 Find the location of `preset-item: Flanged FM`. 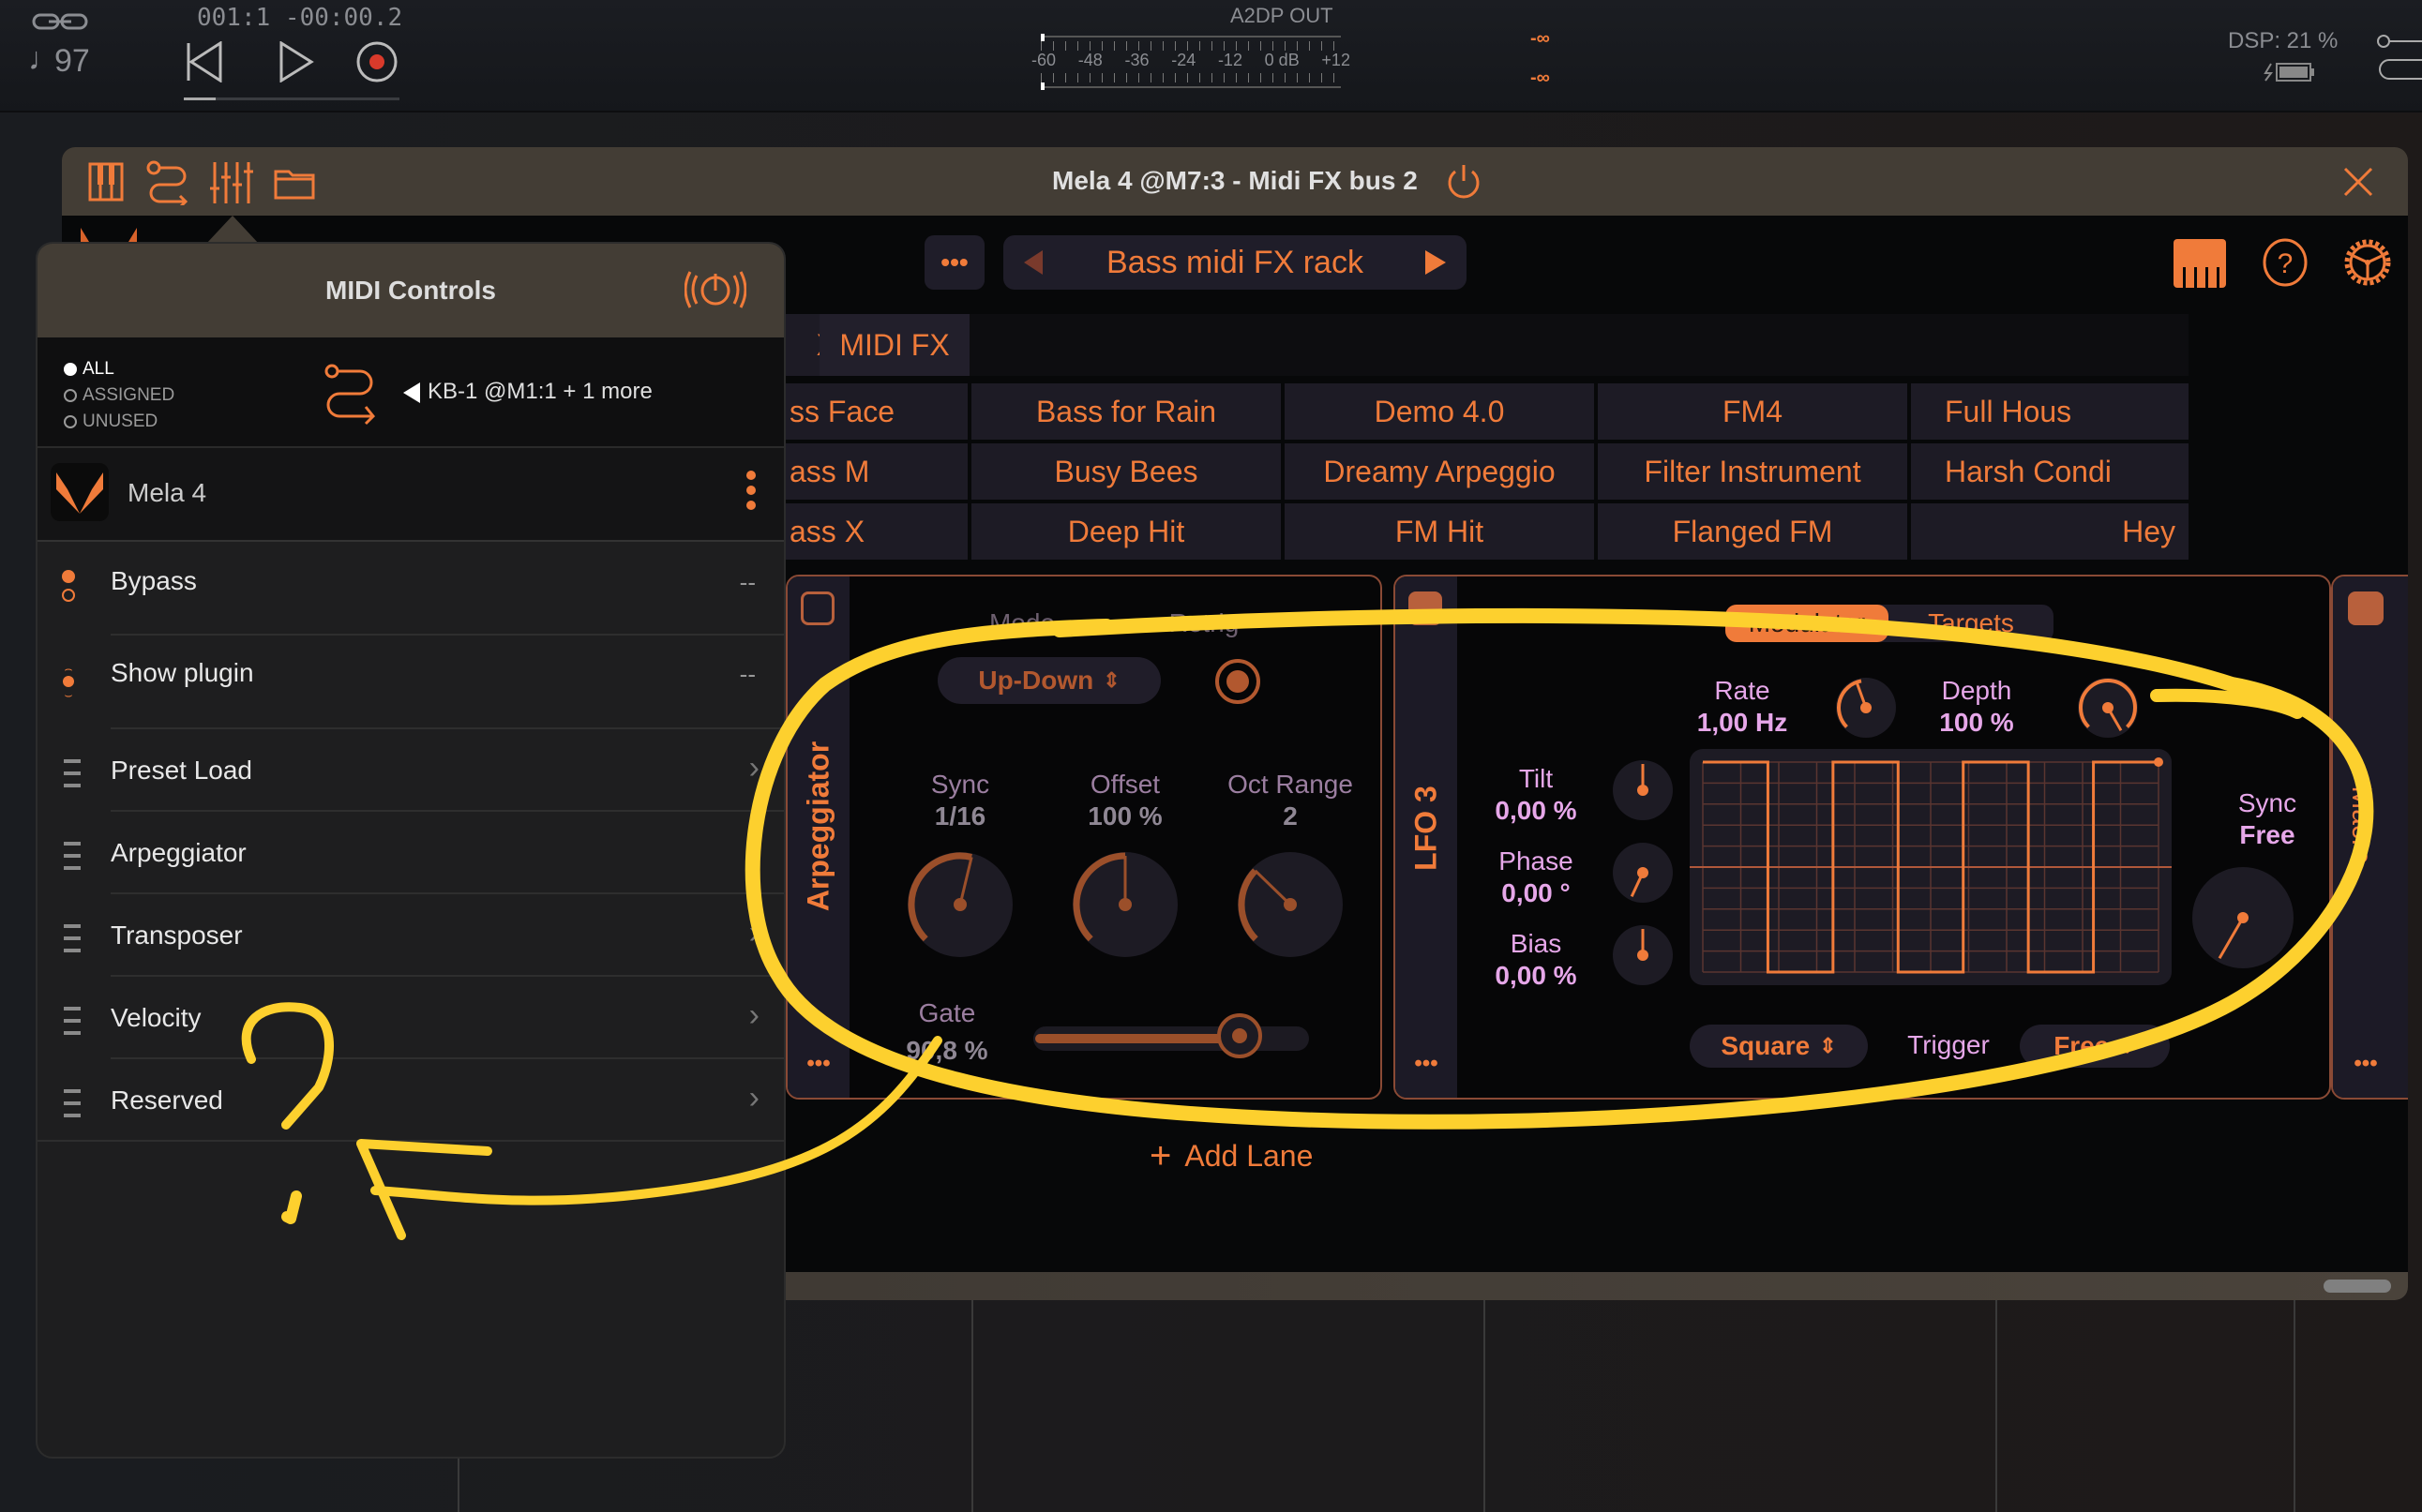

preset-item: Flanged FM is located at coordinates (1752, 532).